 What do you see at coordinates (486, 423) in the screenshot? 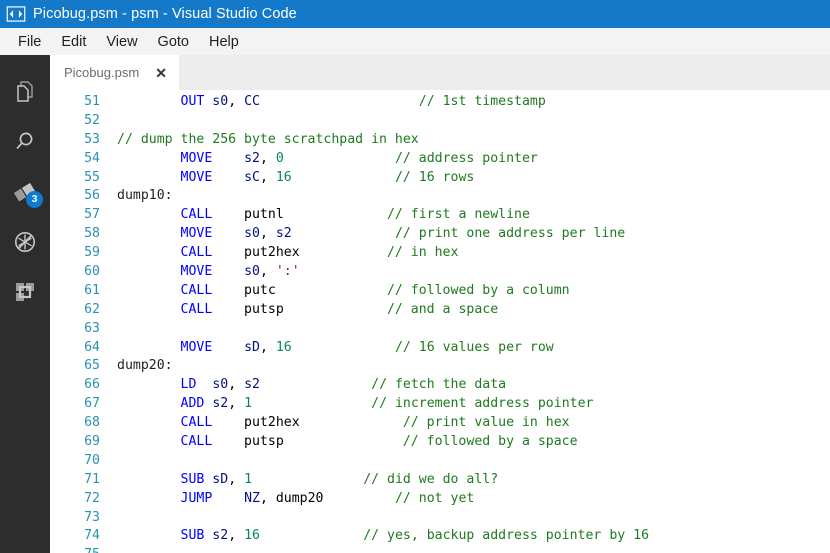
I see `code-token: // print value in hex` at bounding box center [486, 423].